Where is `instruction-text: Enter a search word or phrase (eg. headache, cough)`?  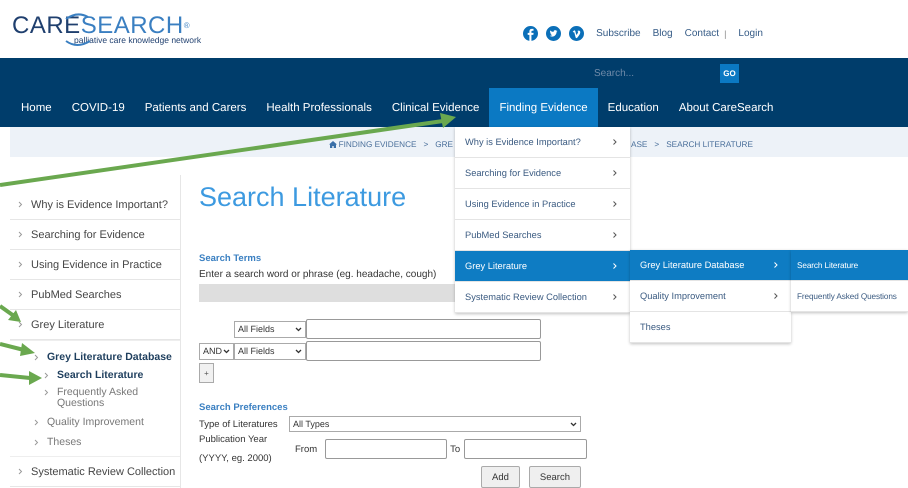 instruction-text: Enter a search word or phrase (eg. headache, cough) is located at coordinates (318, 274).